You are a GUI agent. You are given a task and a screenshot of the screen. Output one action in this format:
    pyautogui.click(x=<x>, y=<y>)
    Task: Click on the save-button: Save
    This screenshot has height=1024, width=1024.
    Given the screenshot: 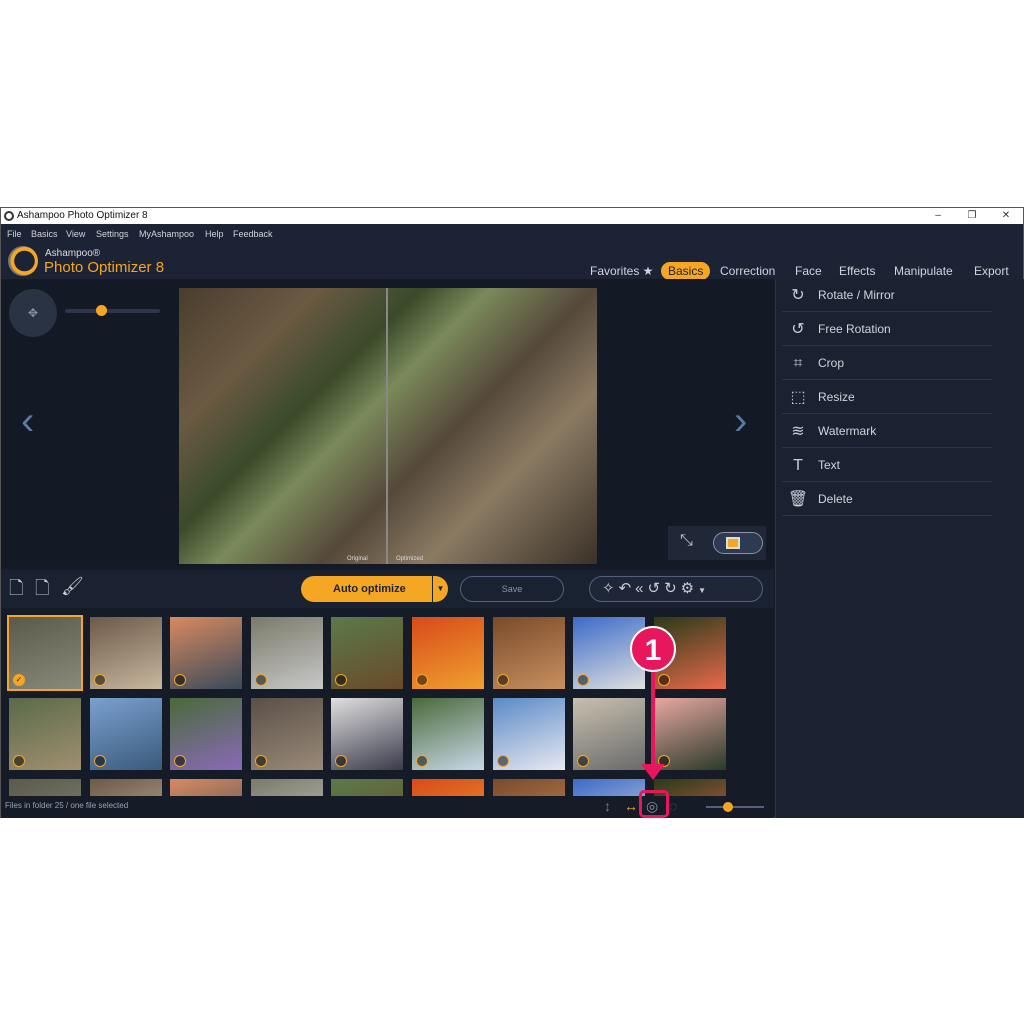 What is the action you would take?
    pyautogui.click(x=512, y=589)
    